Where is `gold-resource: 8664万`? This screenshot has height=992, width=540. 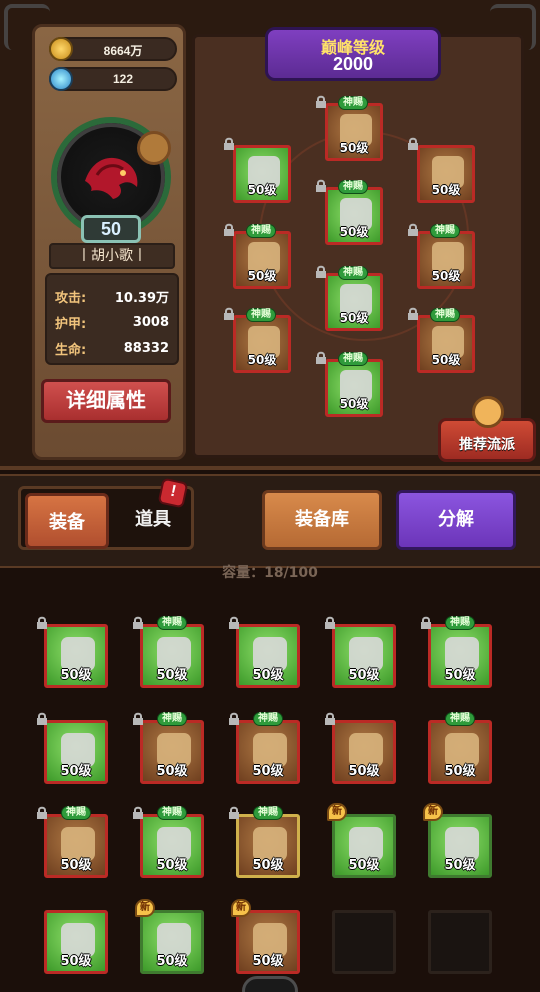 gold-resource: 8664万 is located at coordinates (113, 49).